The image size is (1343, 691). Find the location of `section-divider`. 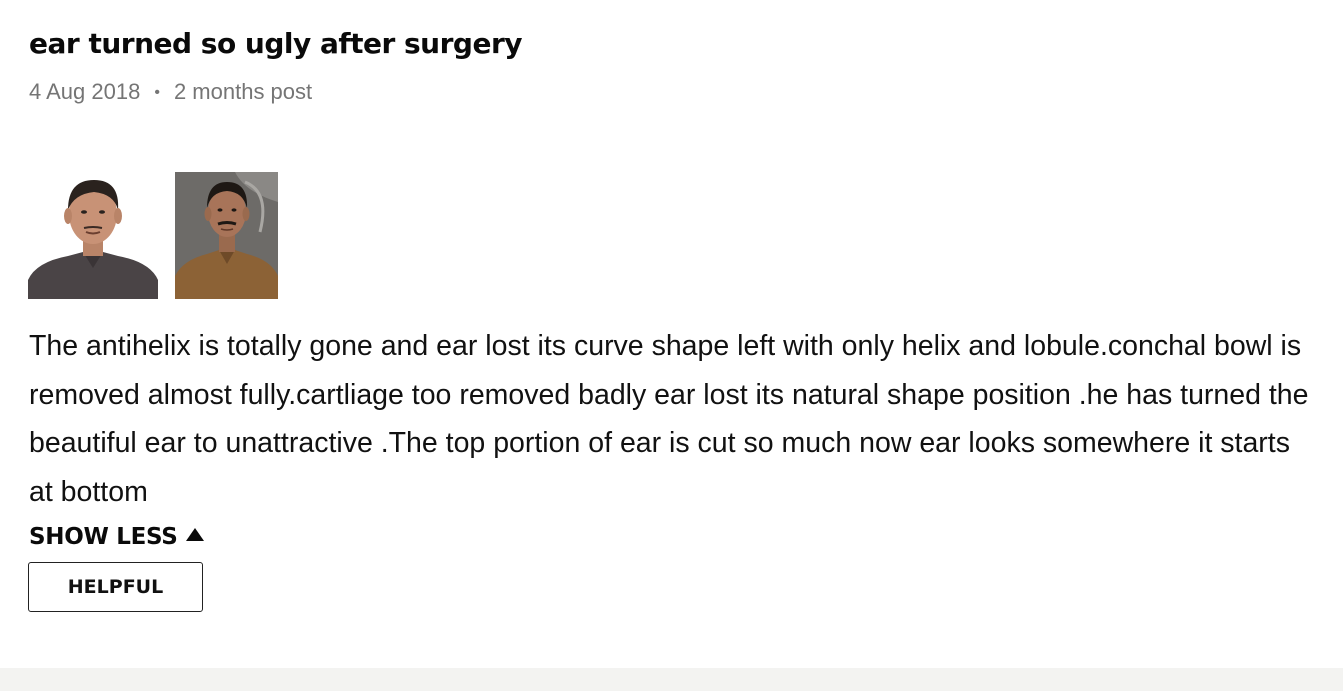

section-divider is located at coordinates (671, 679).